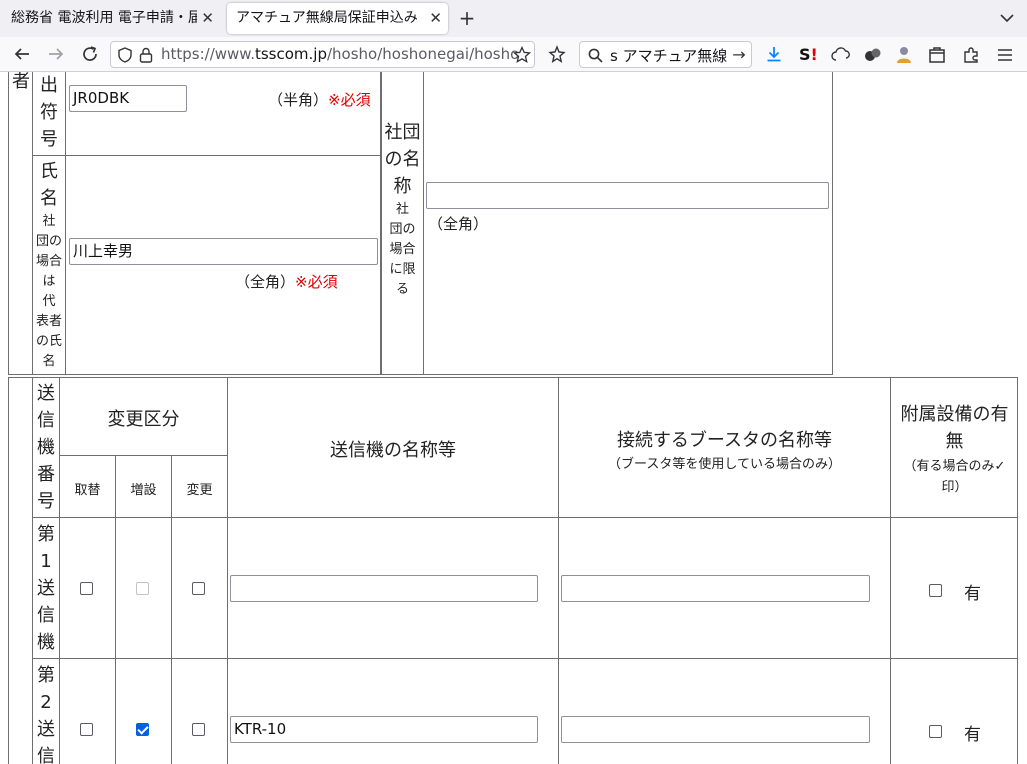 The width and height of the screenshot is (1027, 764). I want to click on attachment-label: 有, so click(972, 594).